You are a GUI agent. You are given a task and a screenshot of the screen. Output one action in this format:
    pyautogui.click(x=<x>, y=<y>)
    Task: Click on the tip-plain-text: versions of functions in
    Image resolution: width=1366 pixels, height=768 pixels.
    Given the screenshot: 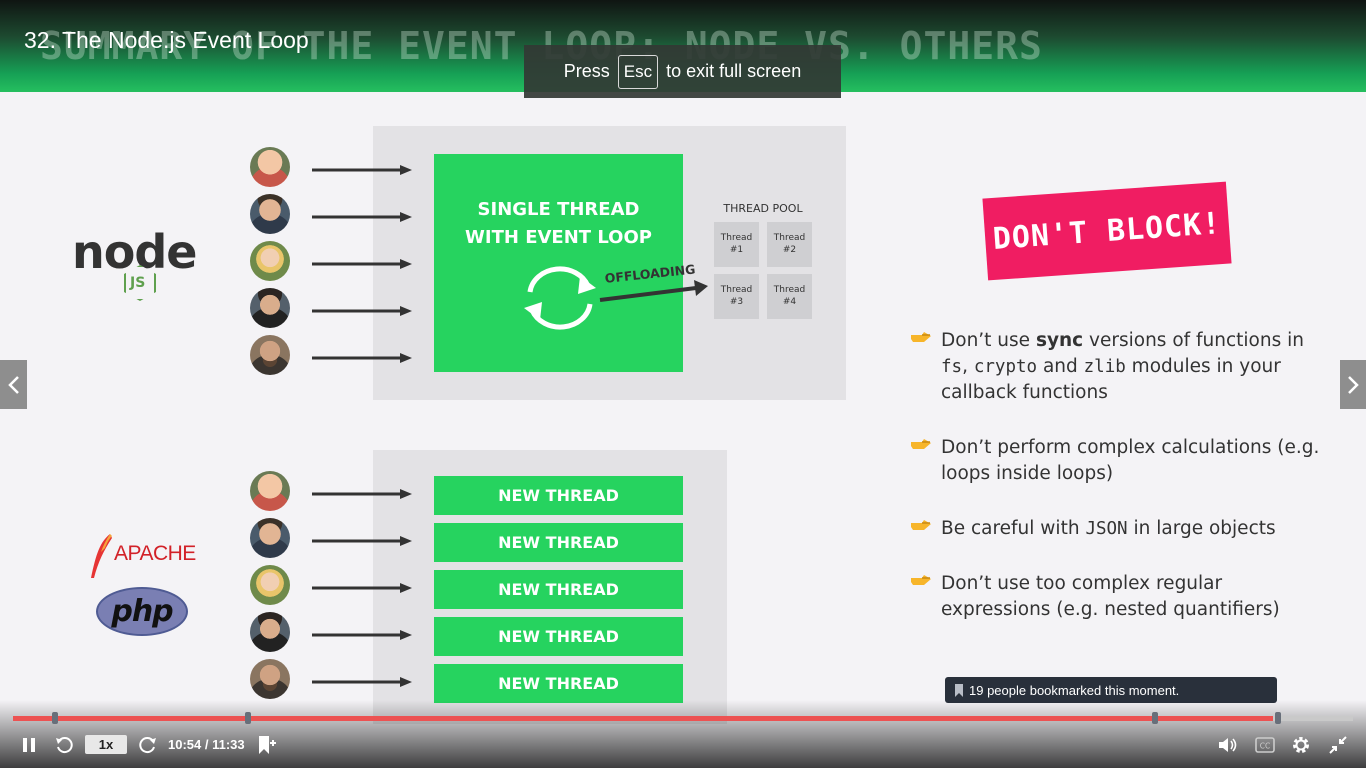 What is the action you would take?
    pyautogui.click(x=1193, y=340)
    